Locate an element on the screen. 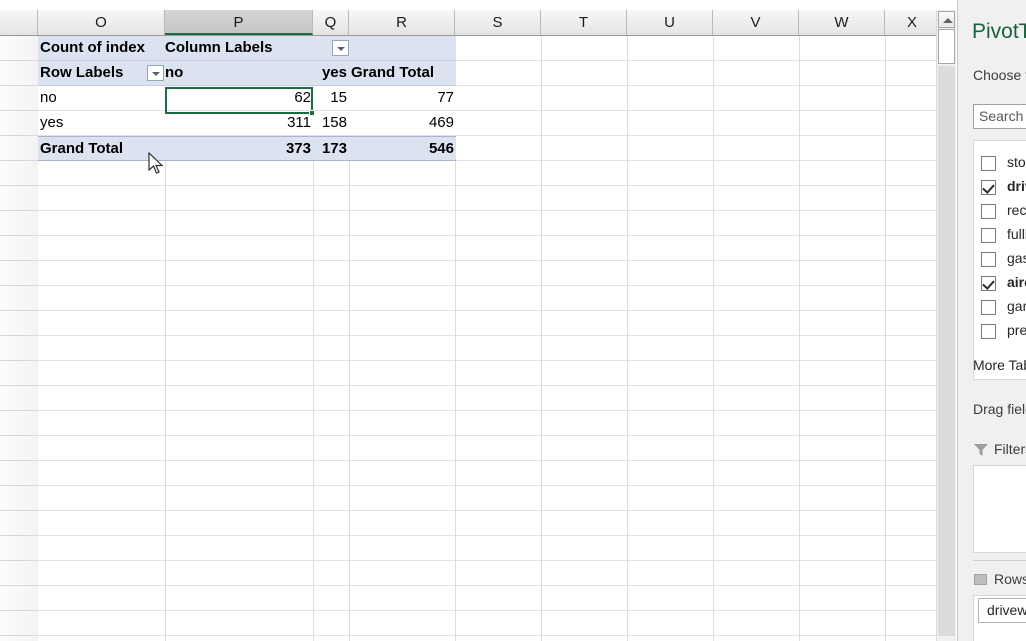 The width and height of the screenshot is (1026, 641). field-item-garagepl: garagepl is located at coordinates (1003, 308).